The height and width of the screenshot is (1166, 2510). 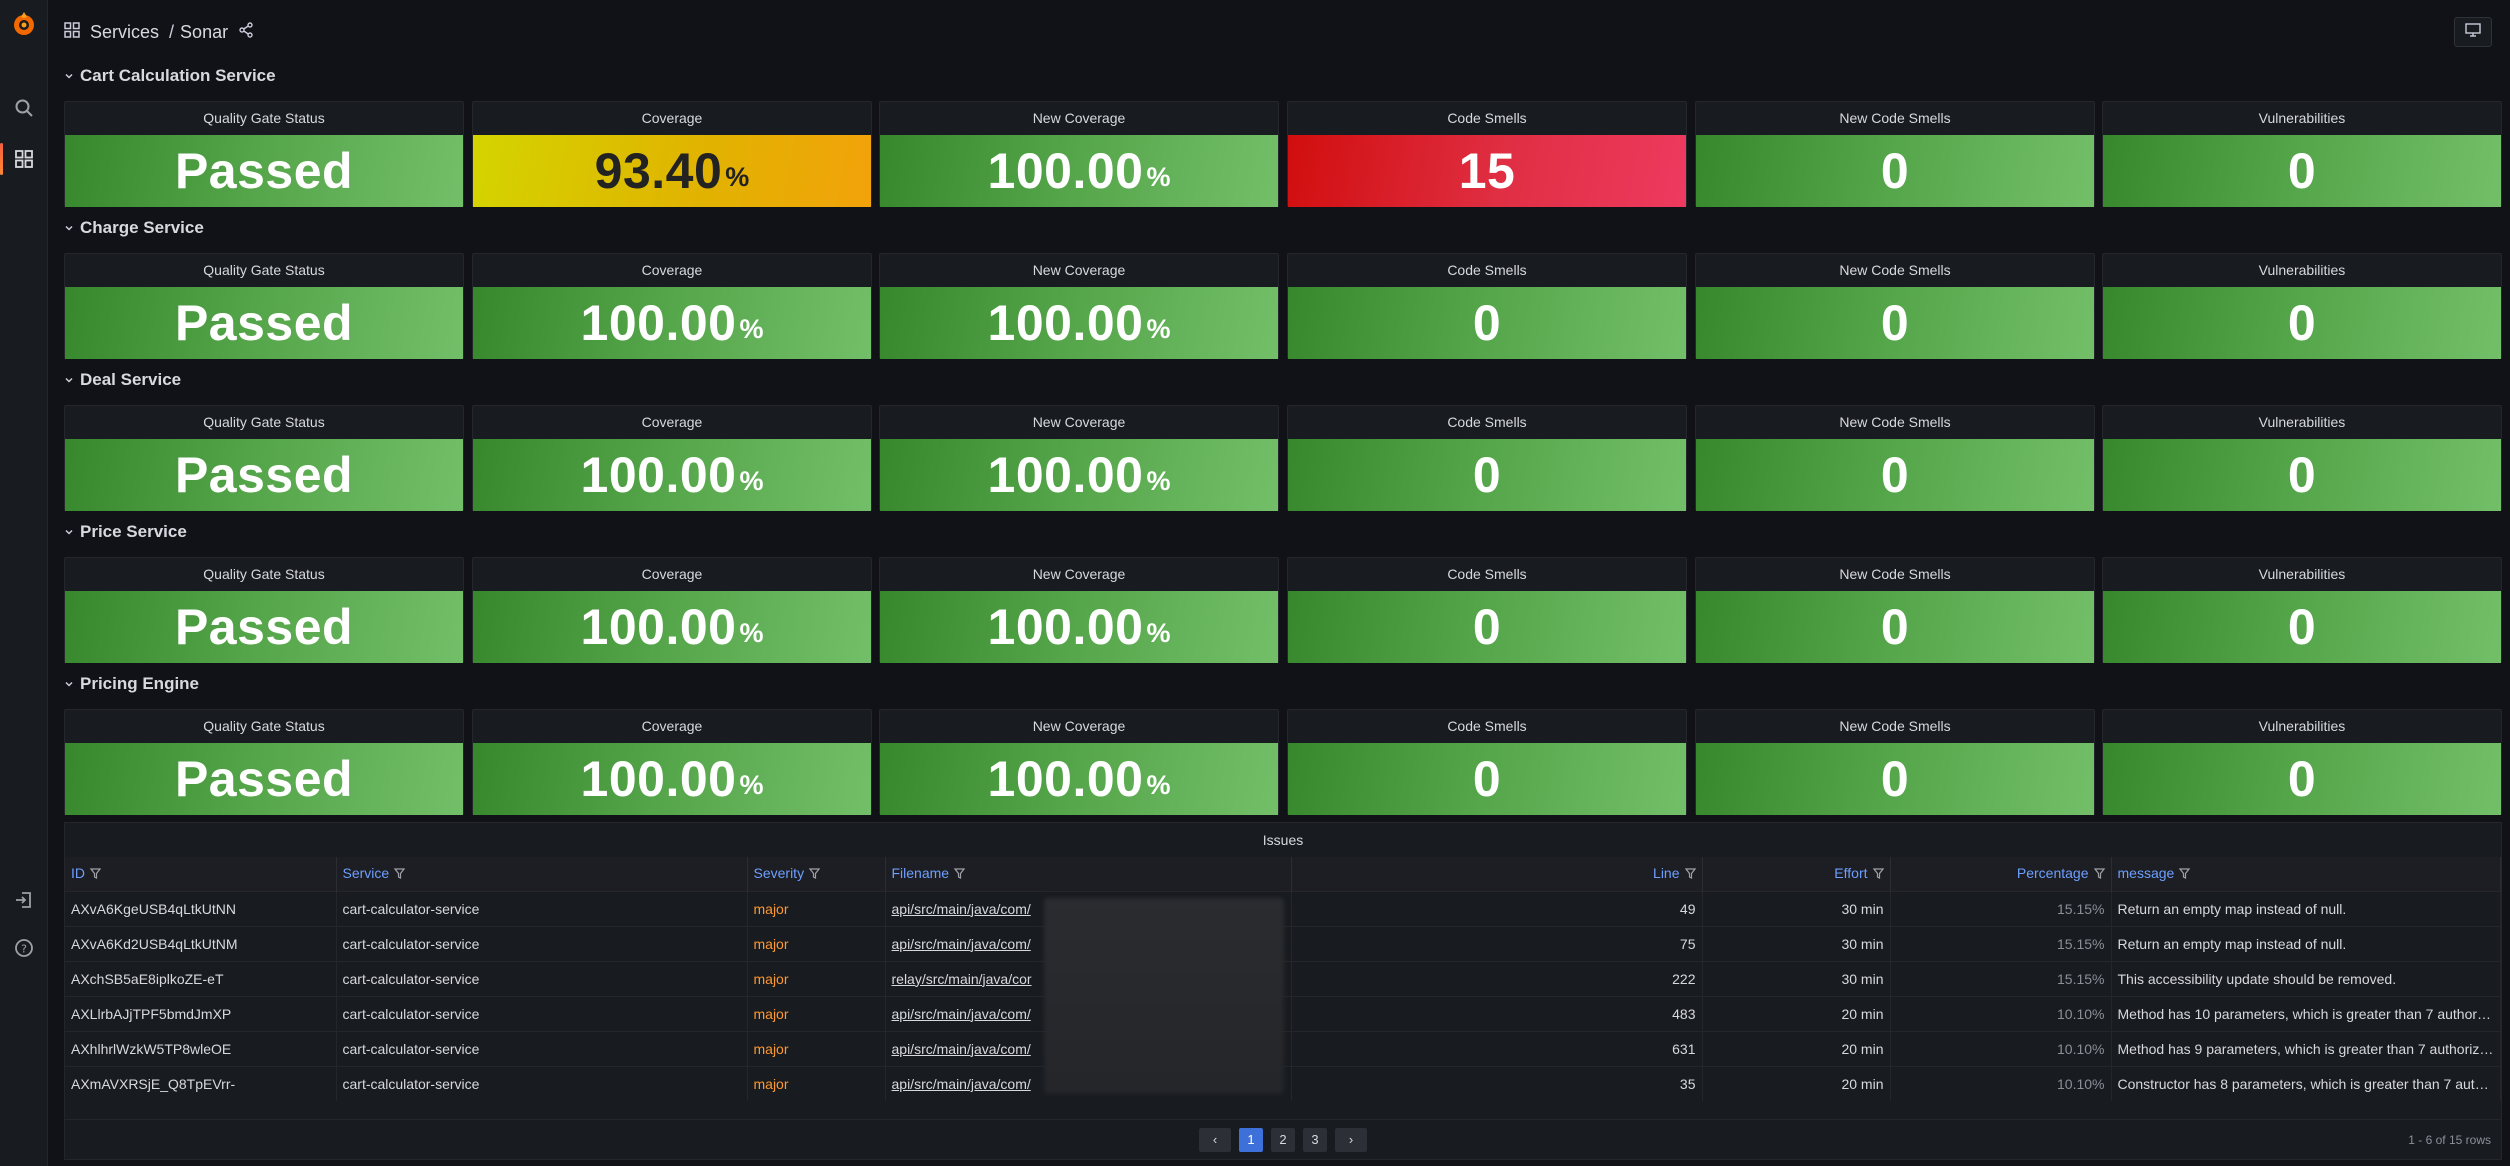 What do you see at coordinates (1315, 1139) in the screenshot?
I see `page-3-button: 3` at bounding box center [1315, 1139].